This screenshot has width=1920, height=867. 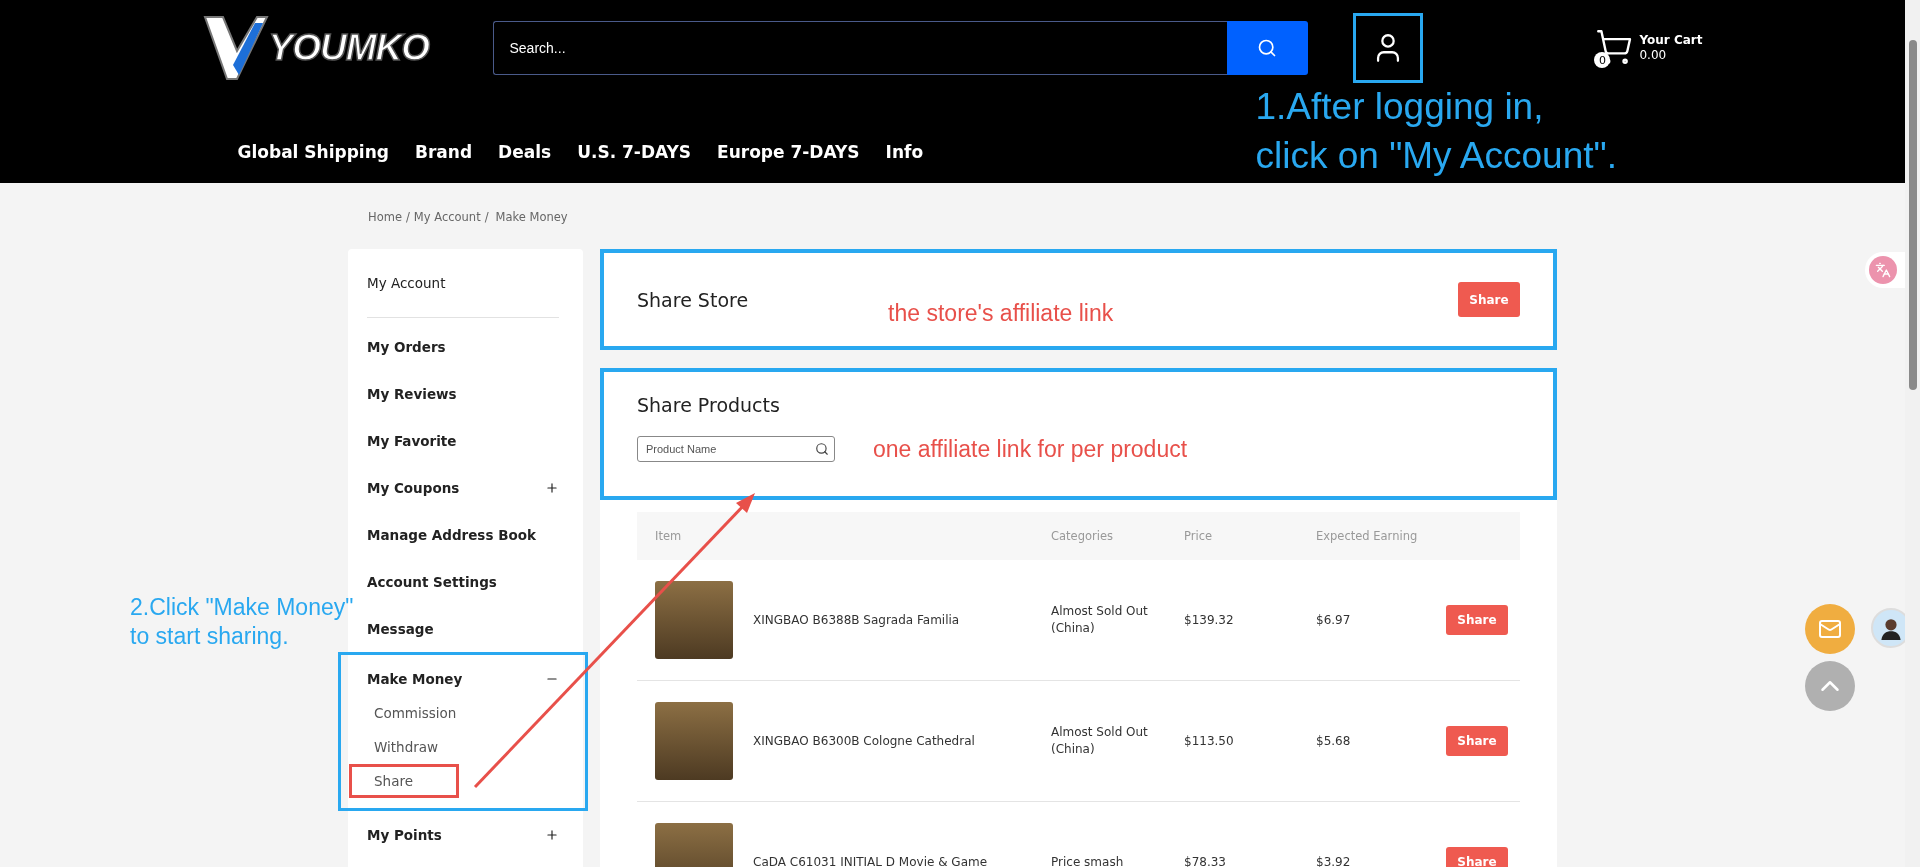 I want to click on sidebar-item: Manage Address Book, so click(x=465, y=534).